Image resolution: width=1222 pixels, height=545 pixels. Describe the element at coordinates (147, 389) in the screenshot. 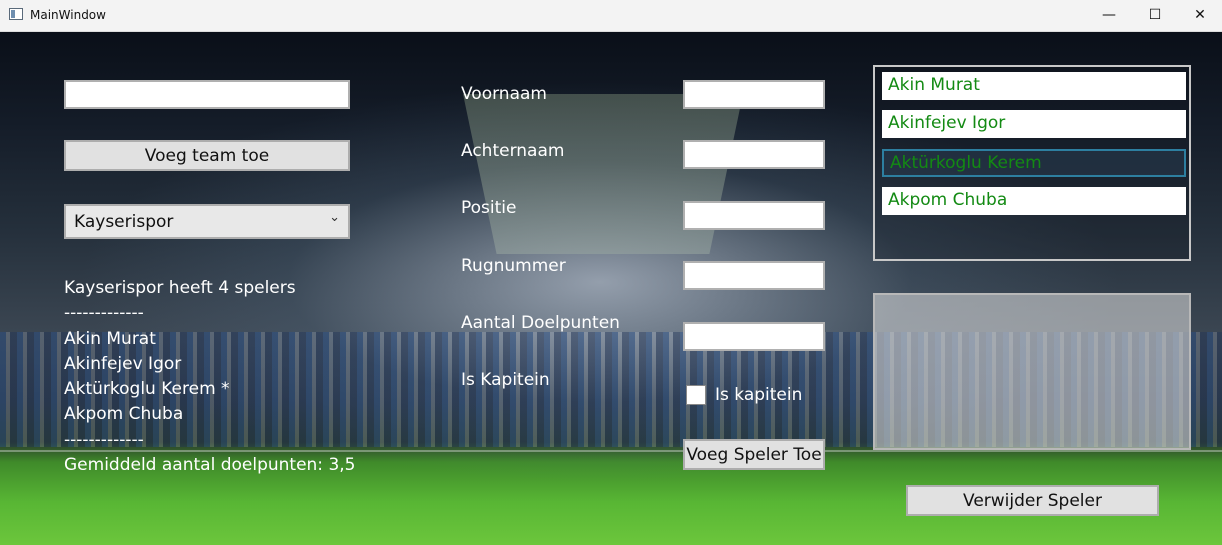

I see `summary-line: Aktürkoglu Kerem *` at that location.